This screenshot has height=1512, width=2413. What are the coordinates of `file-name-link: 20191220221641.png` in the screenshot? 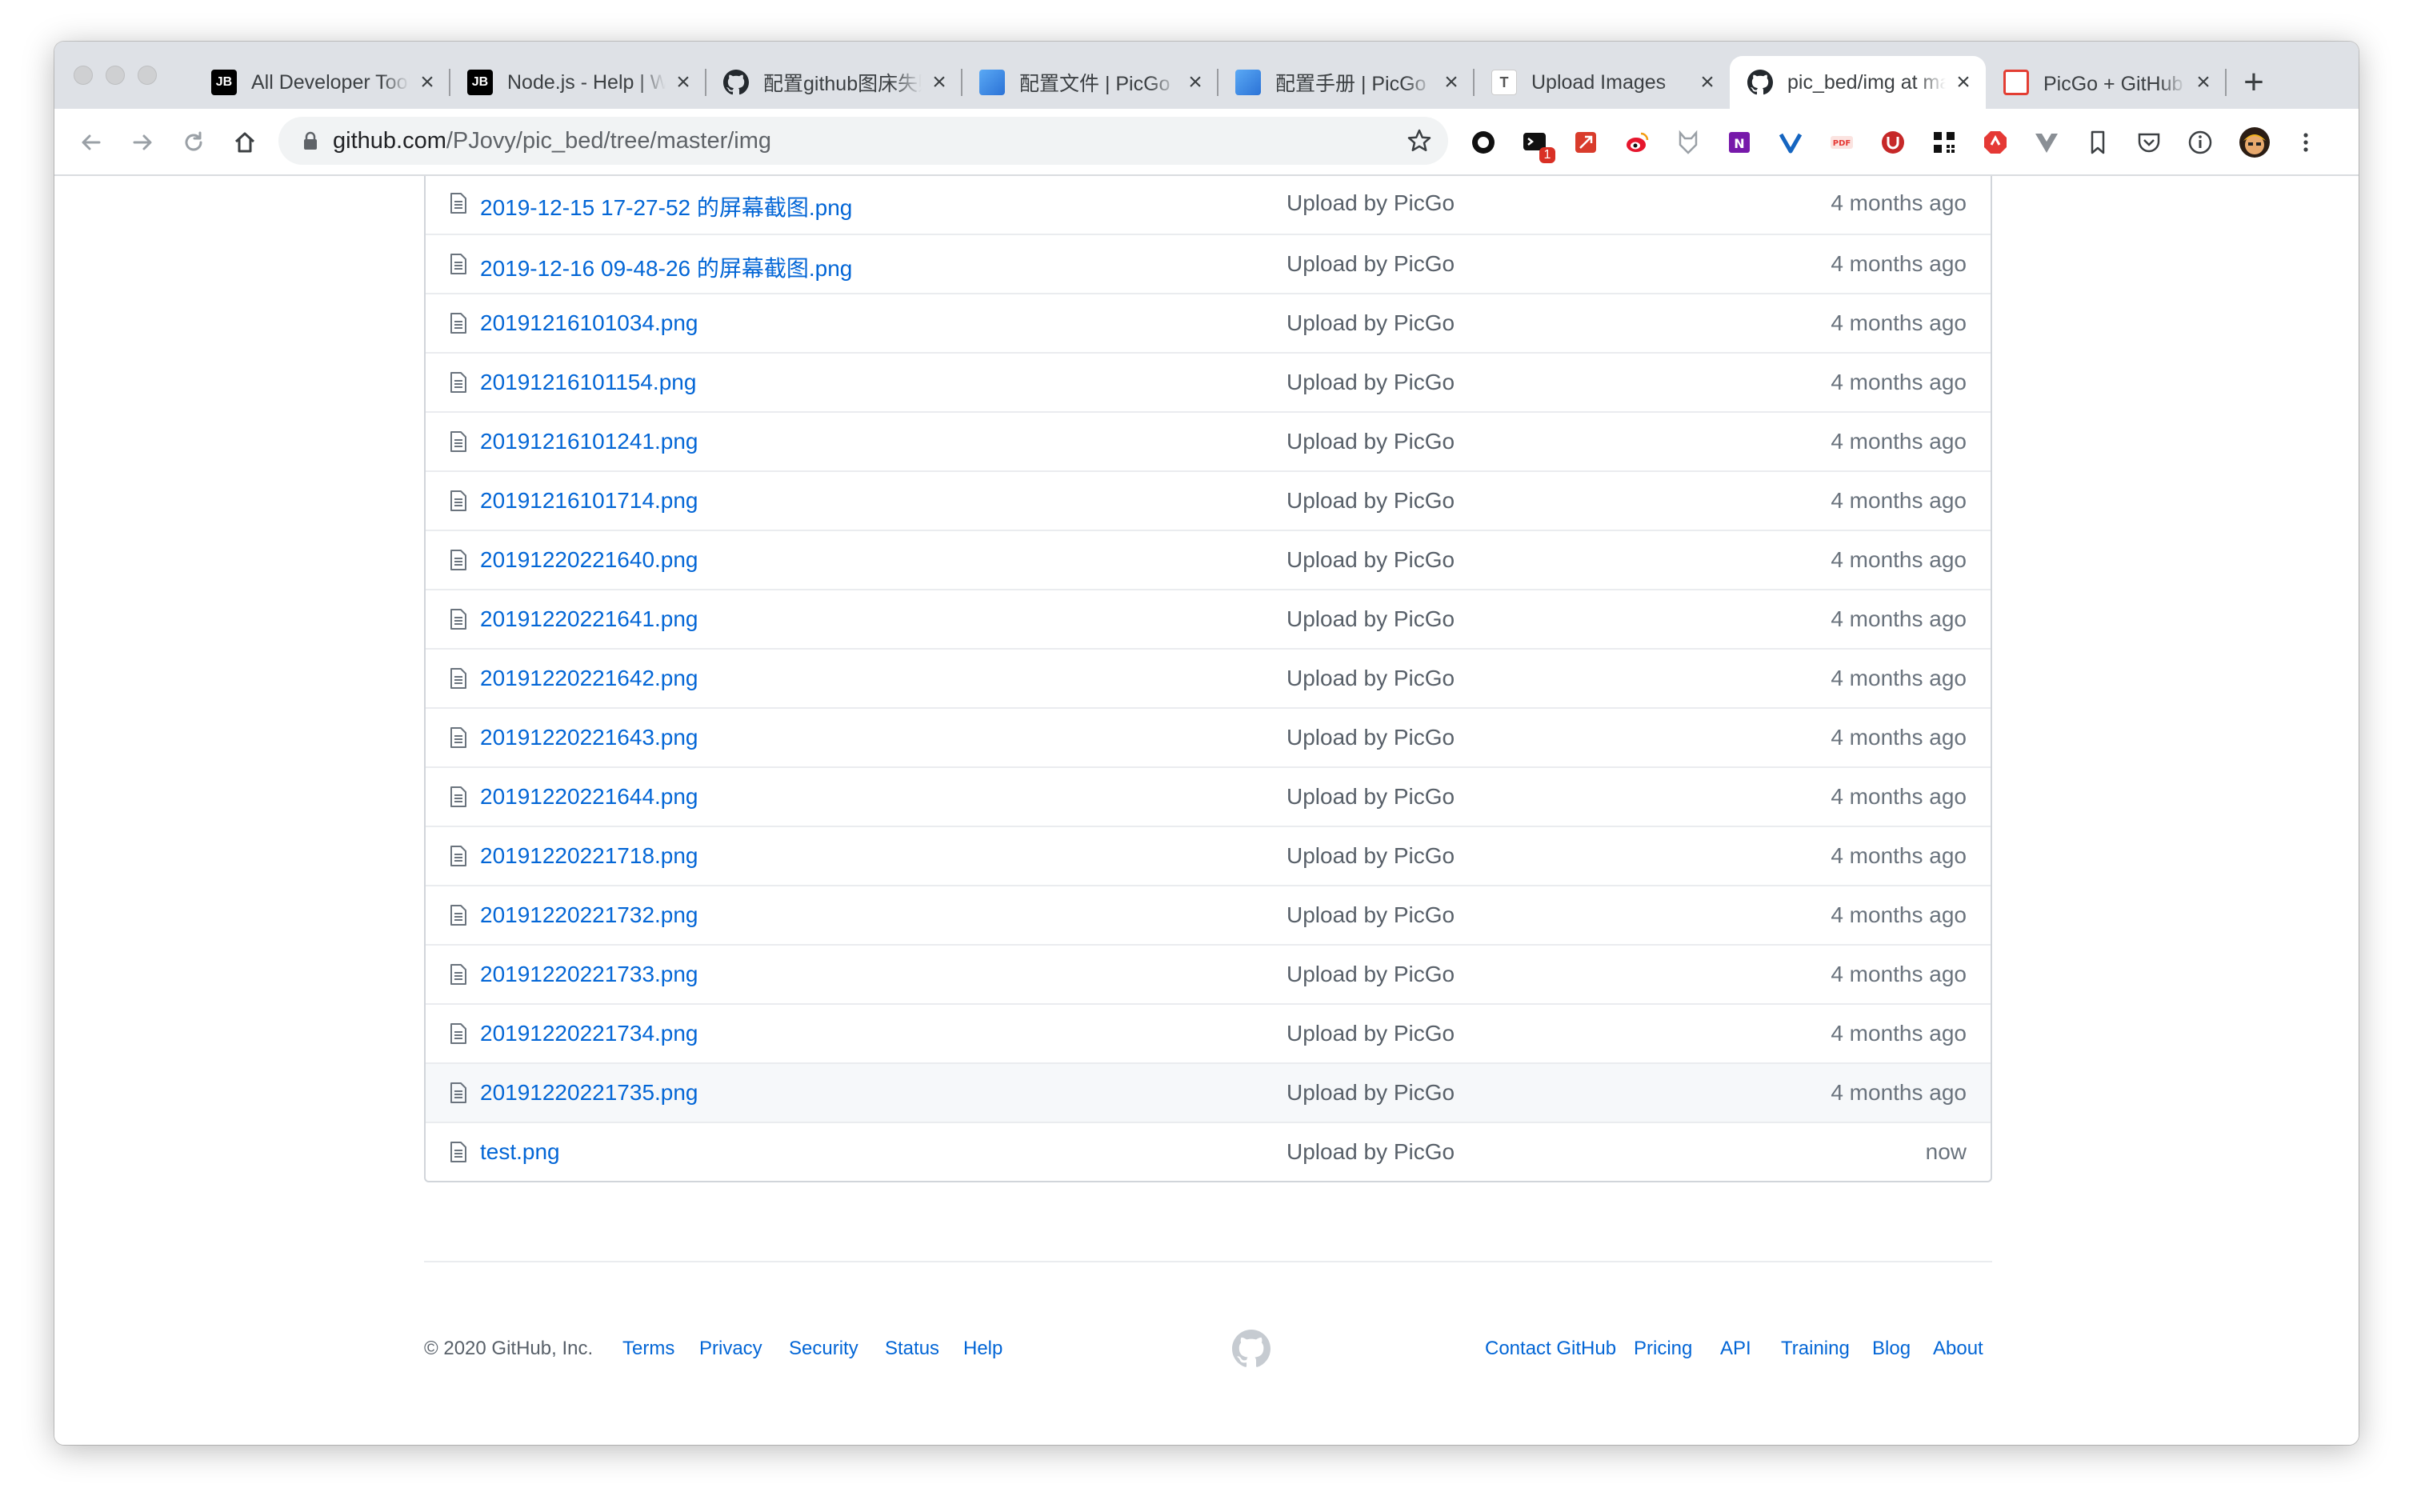 It's located at (589, 619).